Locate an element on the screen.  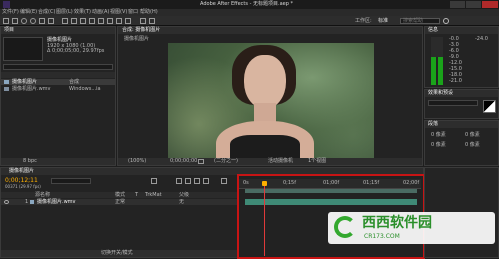
space-after-value: 0 像素 is located at coordinates (472, 145).